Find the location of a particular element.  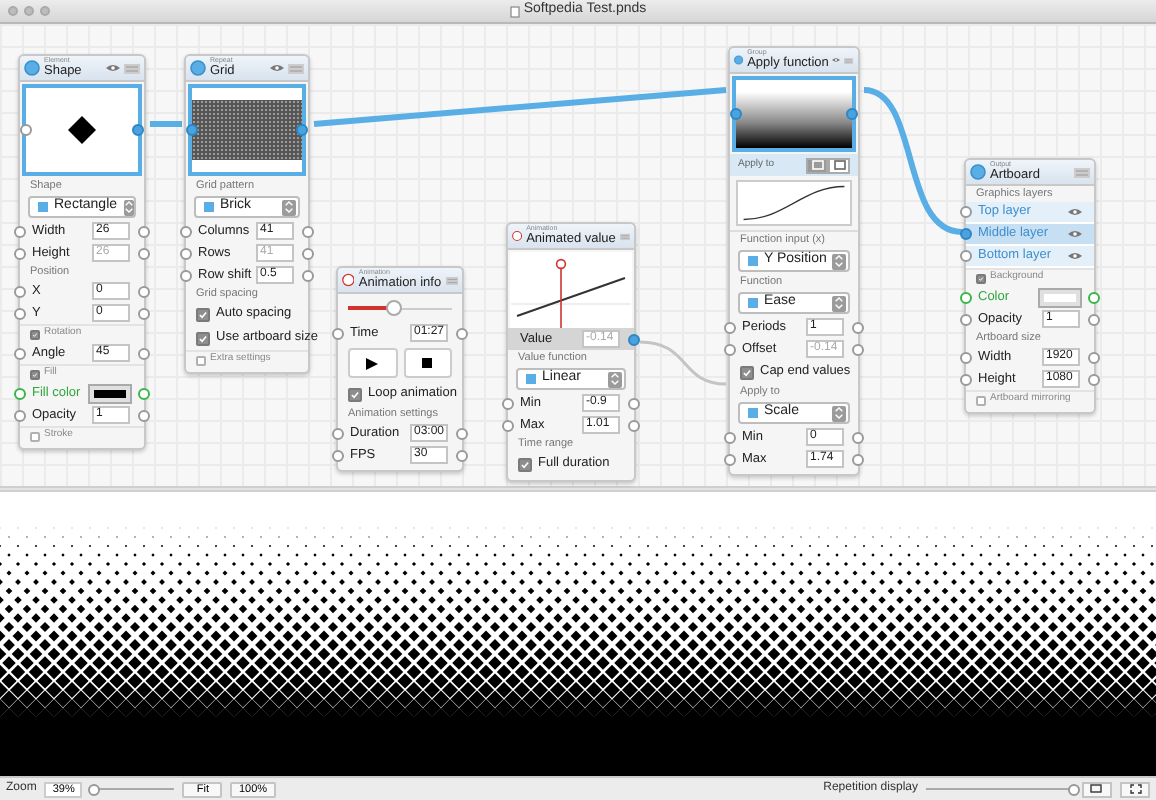

stop-button is located at coordinates (427, 363).